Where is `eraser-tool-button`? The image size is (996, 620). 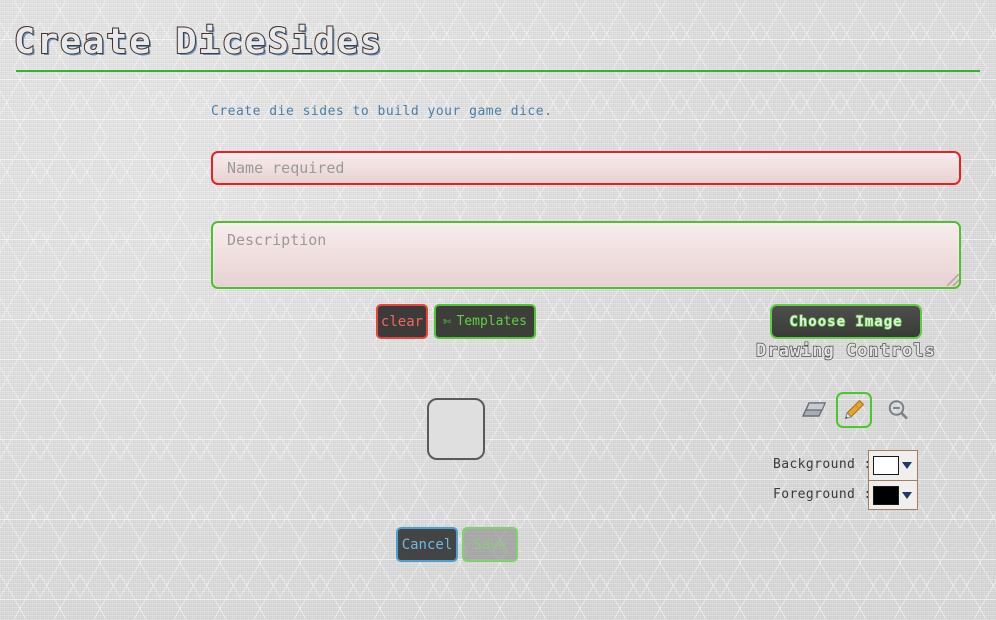
eraser-tool-button is located at coordinates (814, 410).